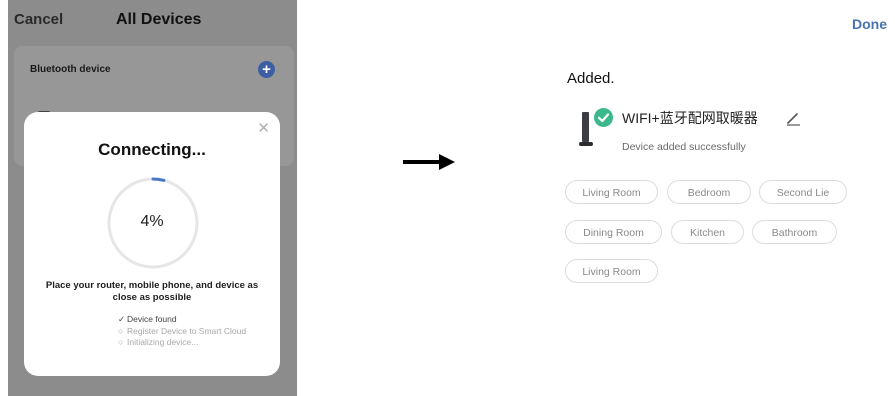 This screenshot has height=396, width=895. What do you see at coordinates (187, 330) in the screenshot?
I see `step-label: Register Device to Smart Cloud` at bounding box center [187, 330].